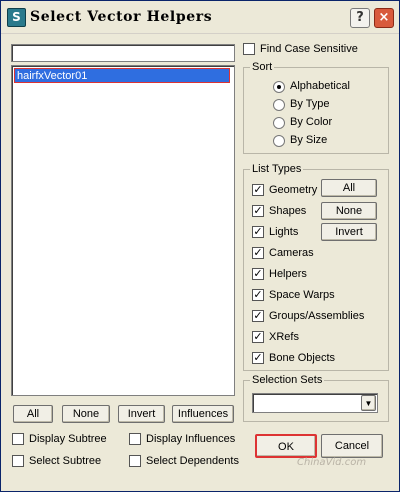 This screenshot has width=400, height=492. What do you see at coordinates (309, 140) in the screenshot?
I see `sort-by-size-label: By Size` at bounding box center [309, 140].